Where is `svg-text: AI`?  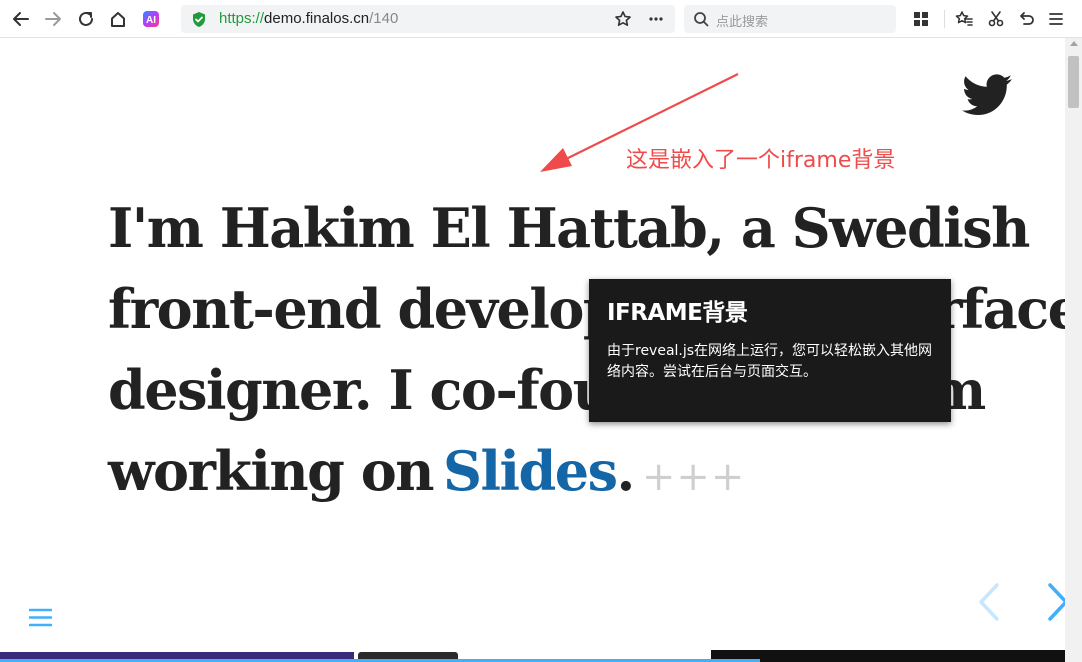
svg-text: AI is located at coordinates (151, 20).